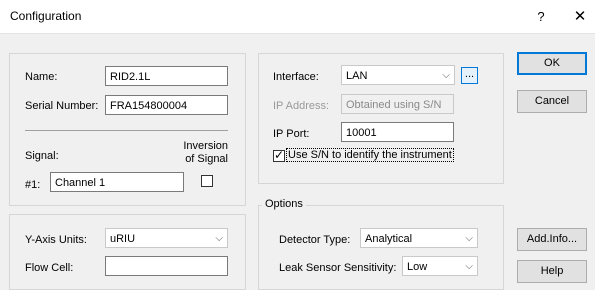 This screenshot has width=595, height=290. Describe the element at coordinates (580, 17) in the screenshot. I see `close-button: ✕` at that location.